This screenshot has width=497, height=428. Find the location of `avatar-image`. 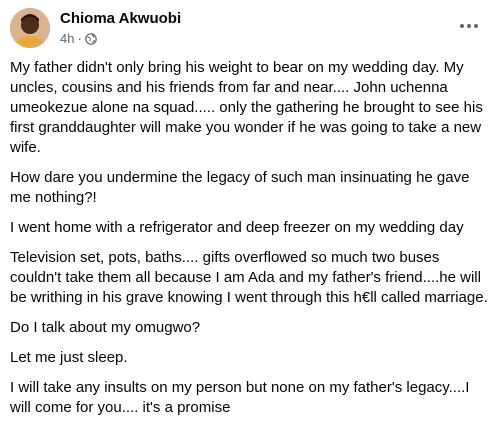

avatar-image is located at coordinates (30, 28).